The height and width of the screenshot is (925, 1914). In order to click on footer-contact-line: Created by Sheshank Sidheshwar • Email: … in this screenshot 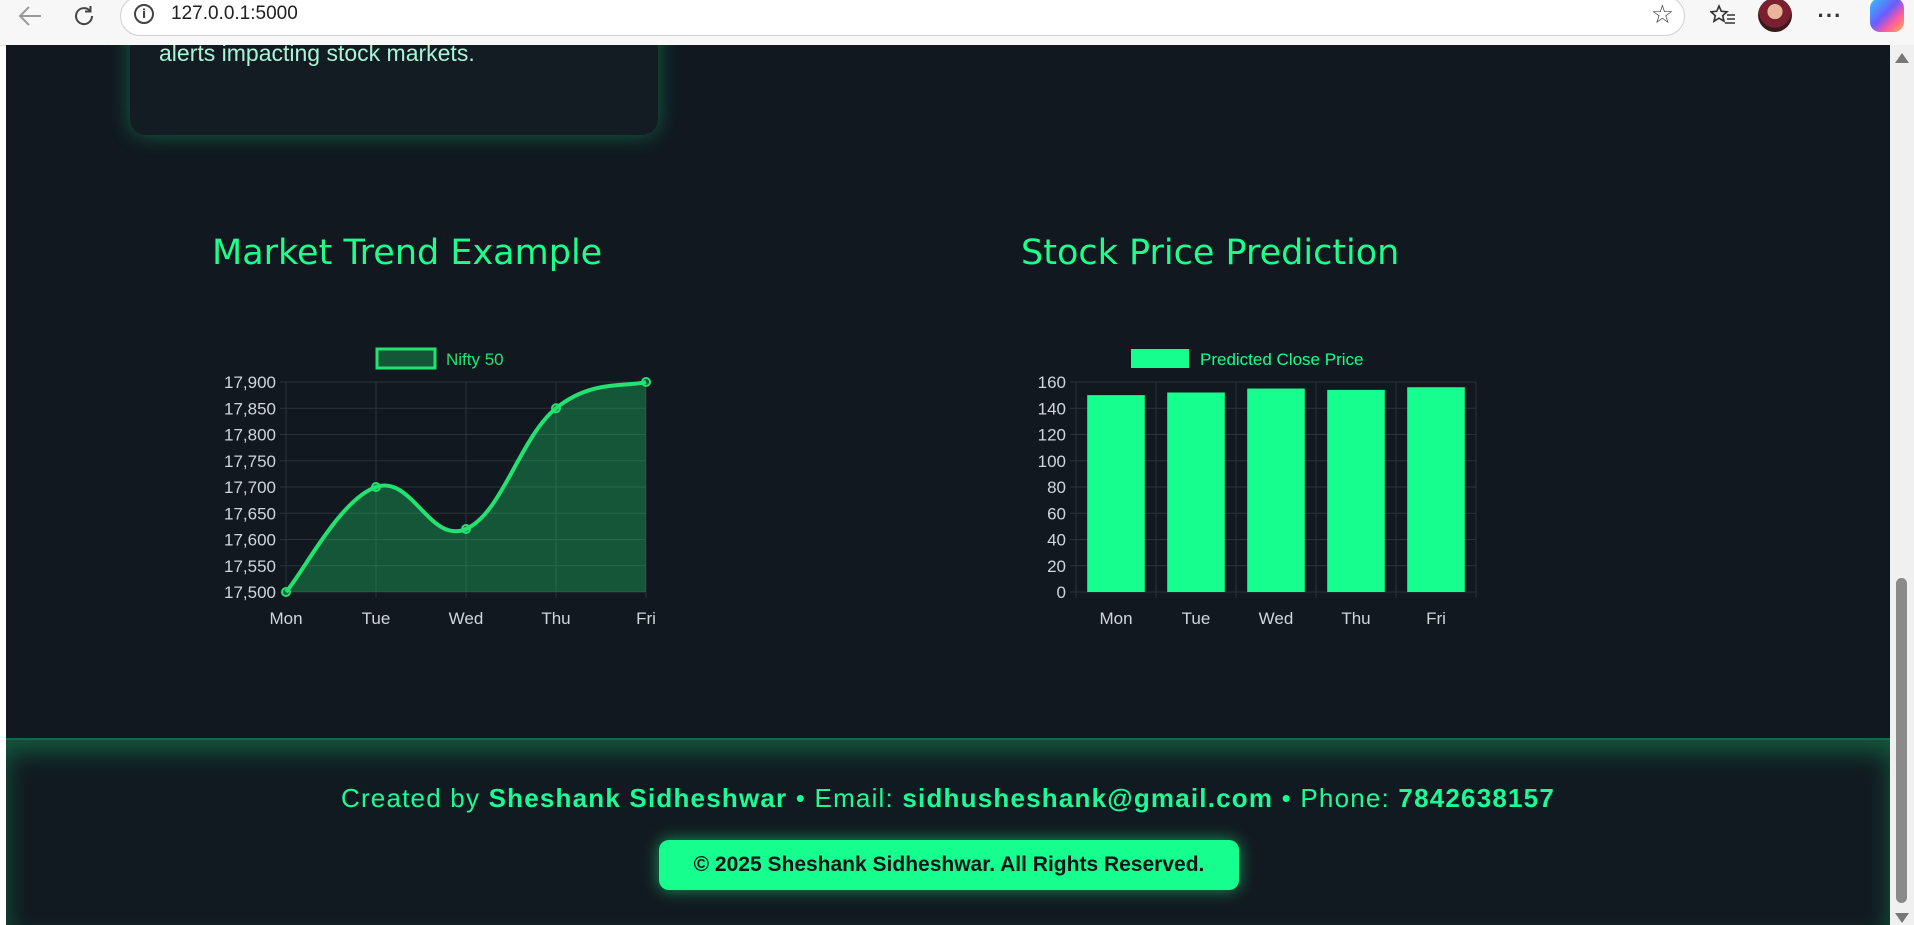, I will do `click(948, 798)`.